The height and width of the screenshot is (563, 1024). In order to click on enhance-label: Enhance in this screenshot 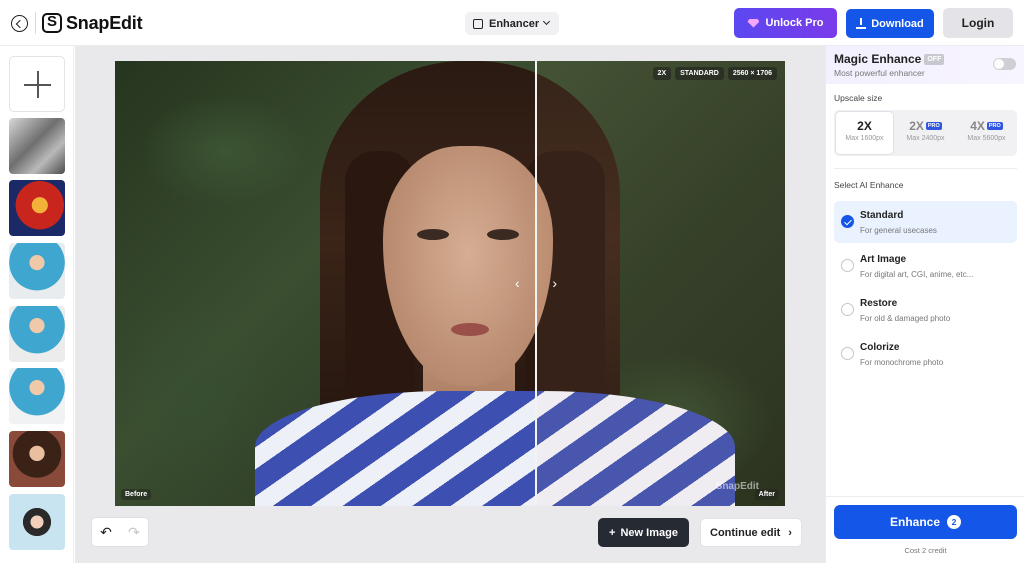, I will do `click(914, 522)`.